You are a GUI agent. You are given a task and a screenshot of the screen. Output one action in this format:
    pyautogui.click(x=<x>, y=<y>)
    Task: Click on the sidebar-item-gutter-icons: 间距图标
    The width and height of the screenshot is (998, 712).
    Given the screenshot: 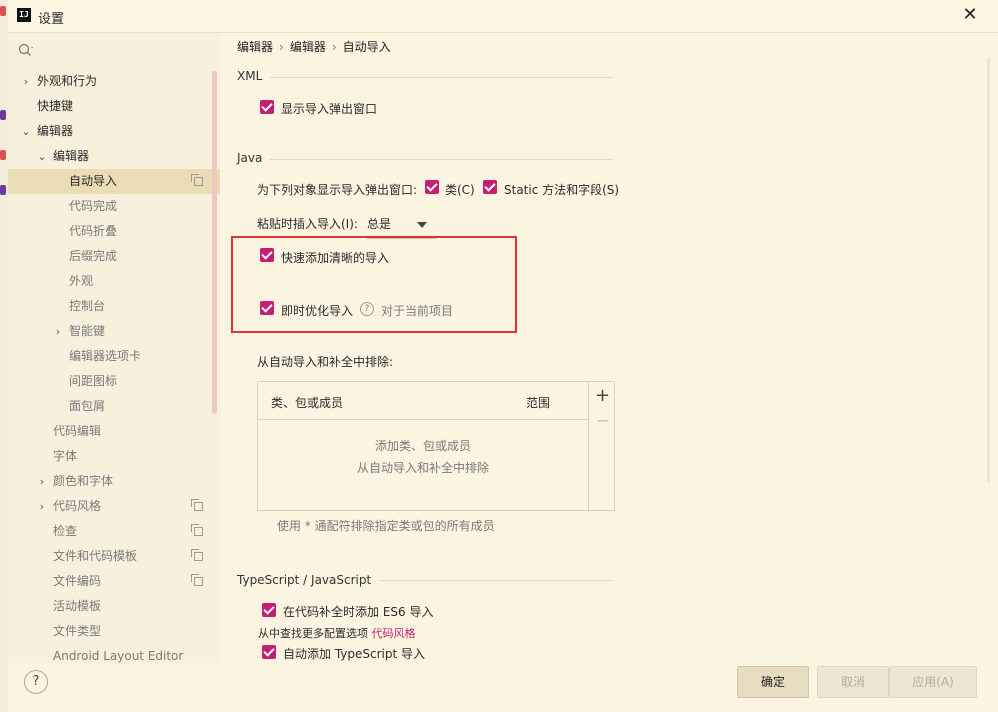 What is the action you would take?
    pyautogui.click(x=114, y=381)
    